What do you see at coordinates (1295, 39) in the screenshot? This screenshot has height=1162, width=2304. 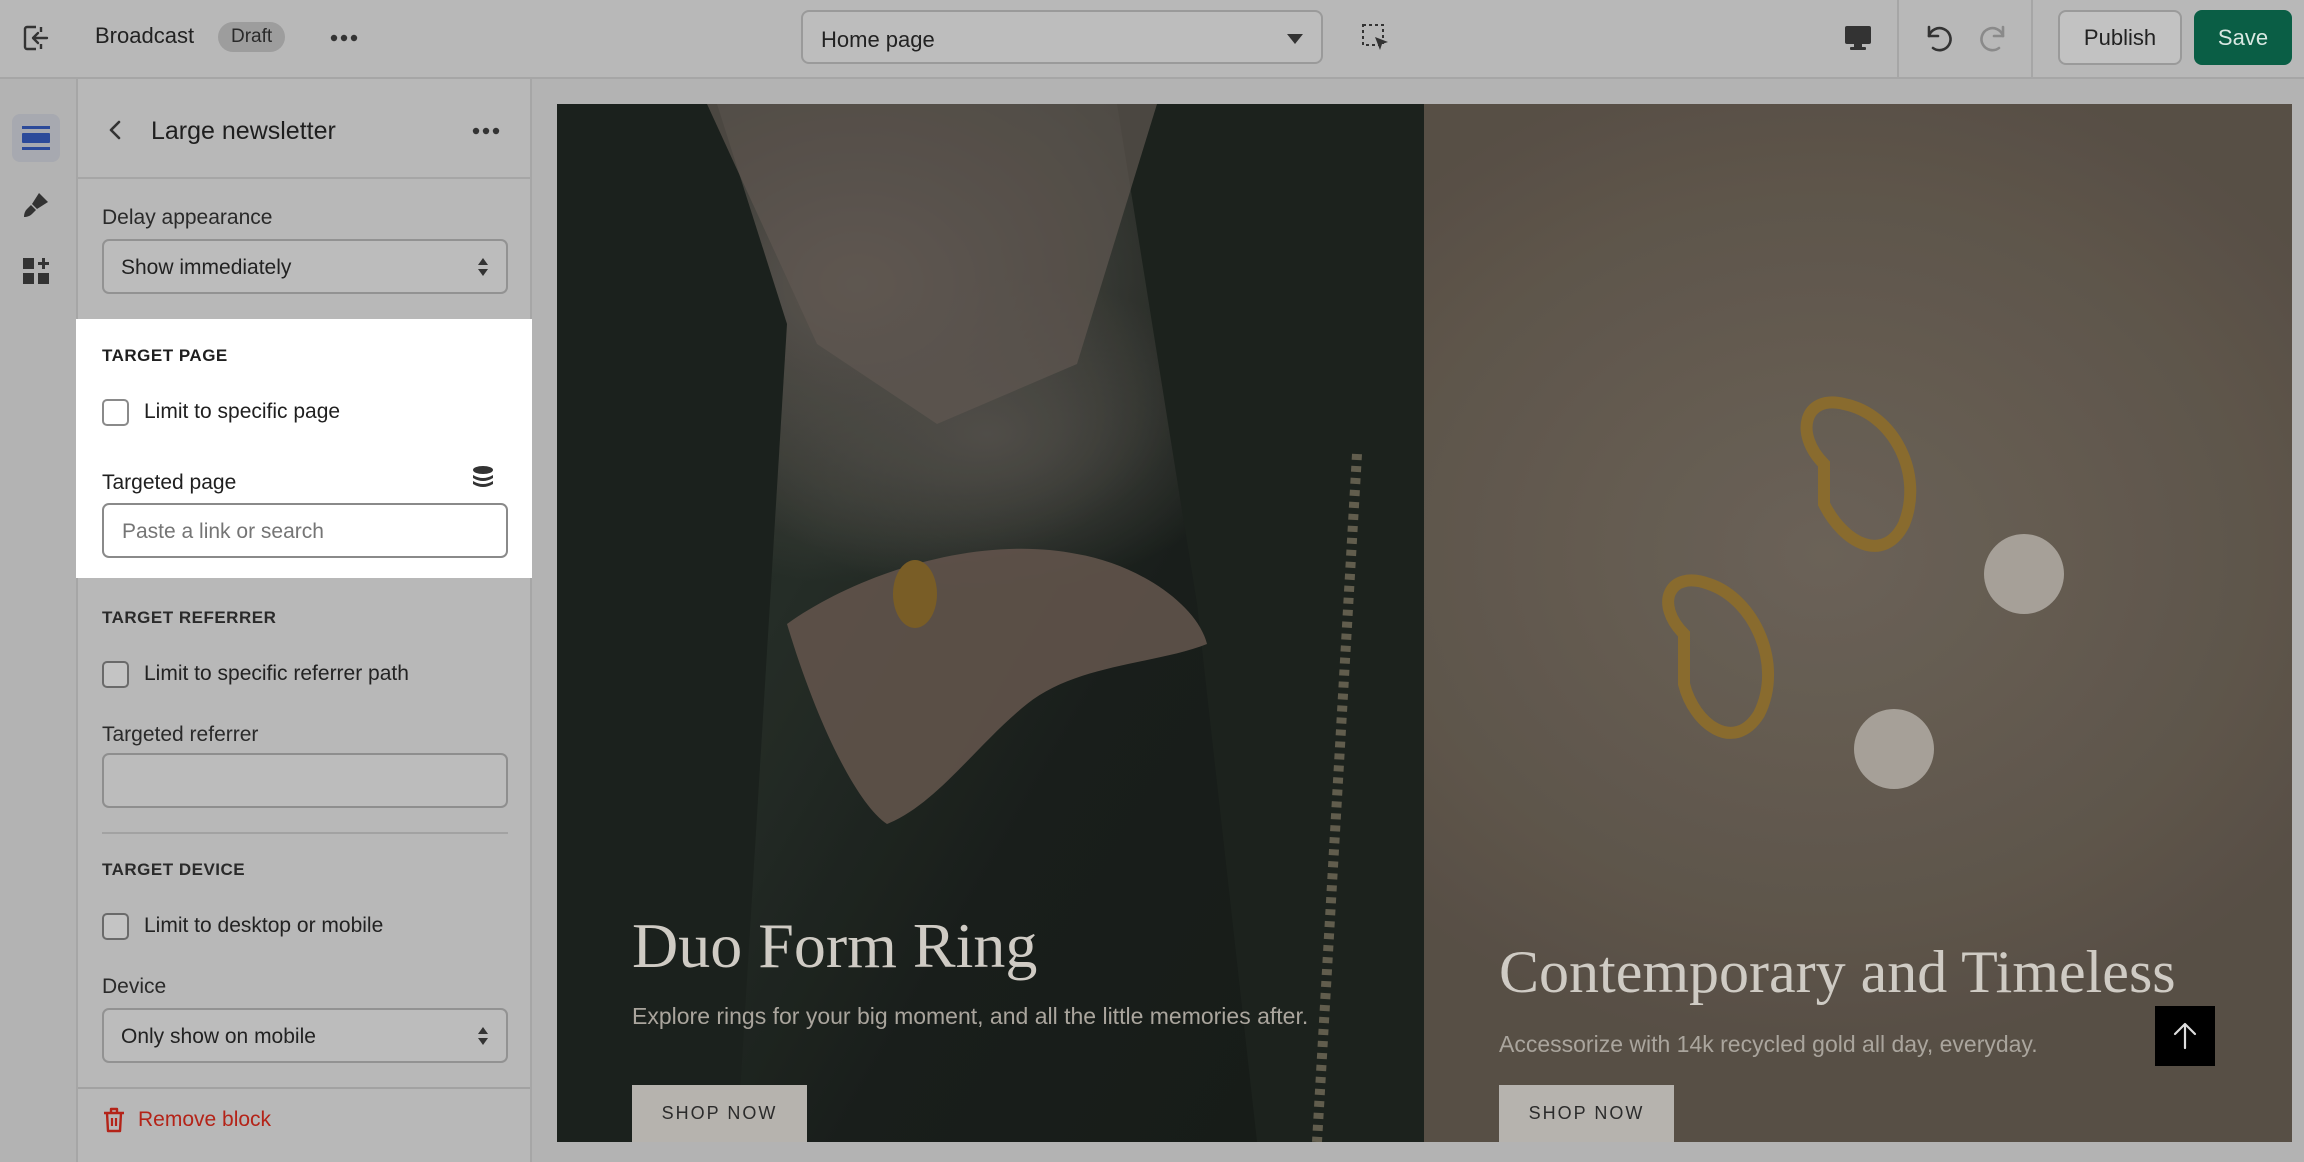 I see `chevron-down-icon` at bounding box center [1295, 39].